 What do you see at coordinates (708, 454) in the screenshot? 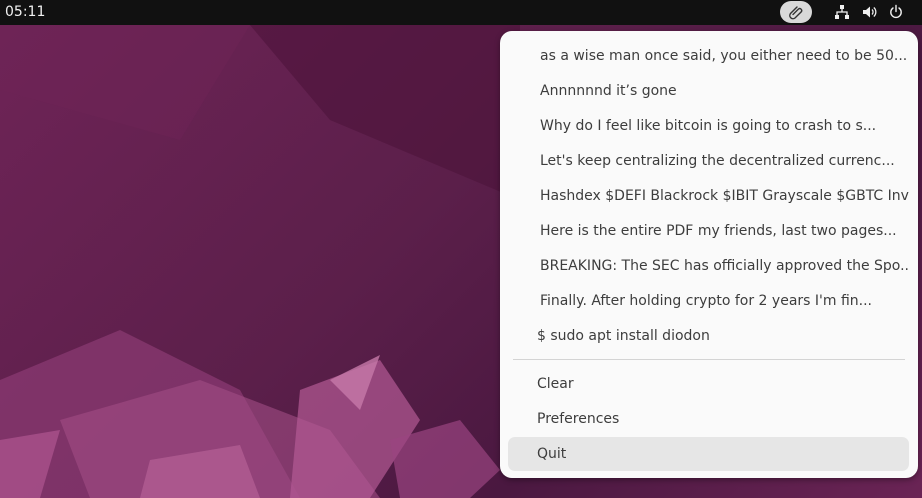
I see `quit-button: Quit` at bounding box center [708, 454].